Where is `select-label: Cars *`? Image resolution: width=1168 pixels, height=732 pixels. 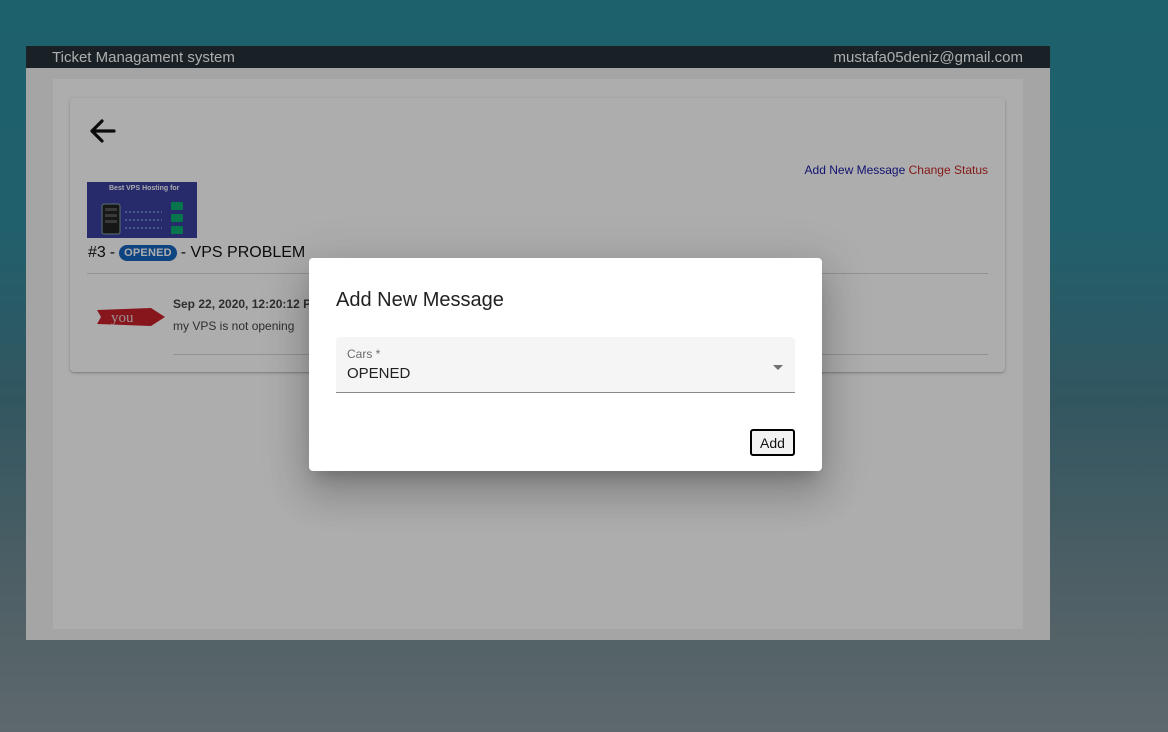
select-label: Cars * is located at coordinates (364, 354).